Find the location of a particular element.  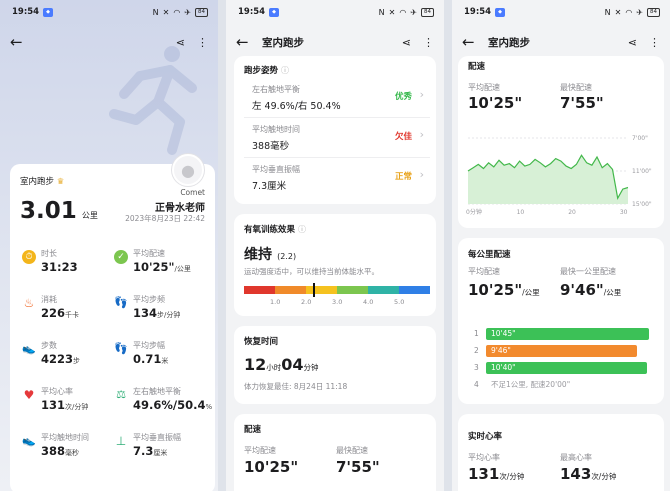

scale-ticks: 1.0 2.0 3.0 4.0 5.0 is located at coordinates (337, 303).